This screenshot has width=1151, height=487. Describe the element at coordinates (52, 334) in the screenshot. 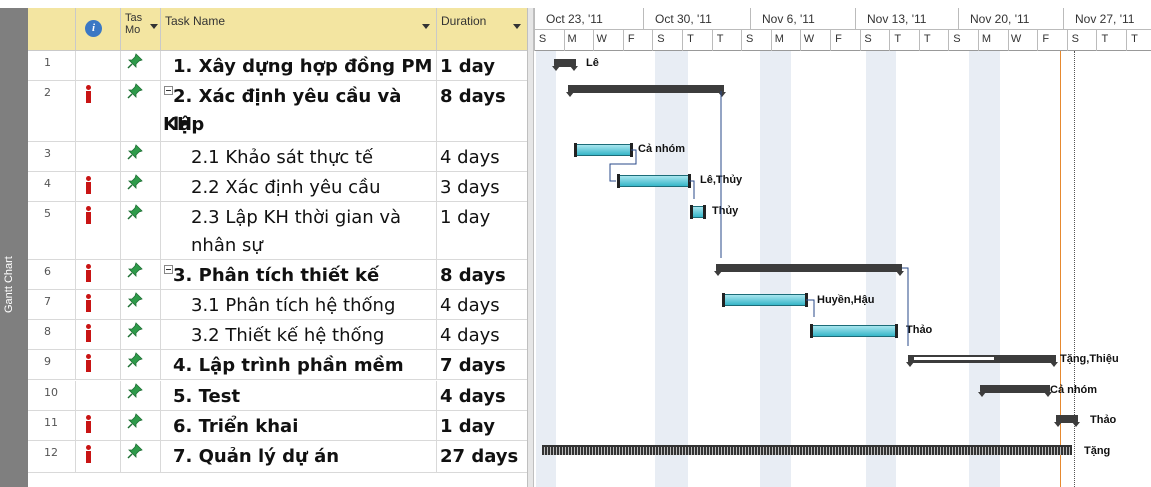

I see `row-id-cell: 8` at that location.